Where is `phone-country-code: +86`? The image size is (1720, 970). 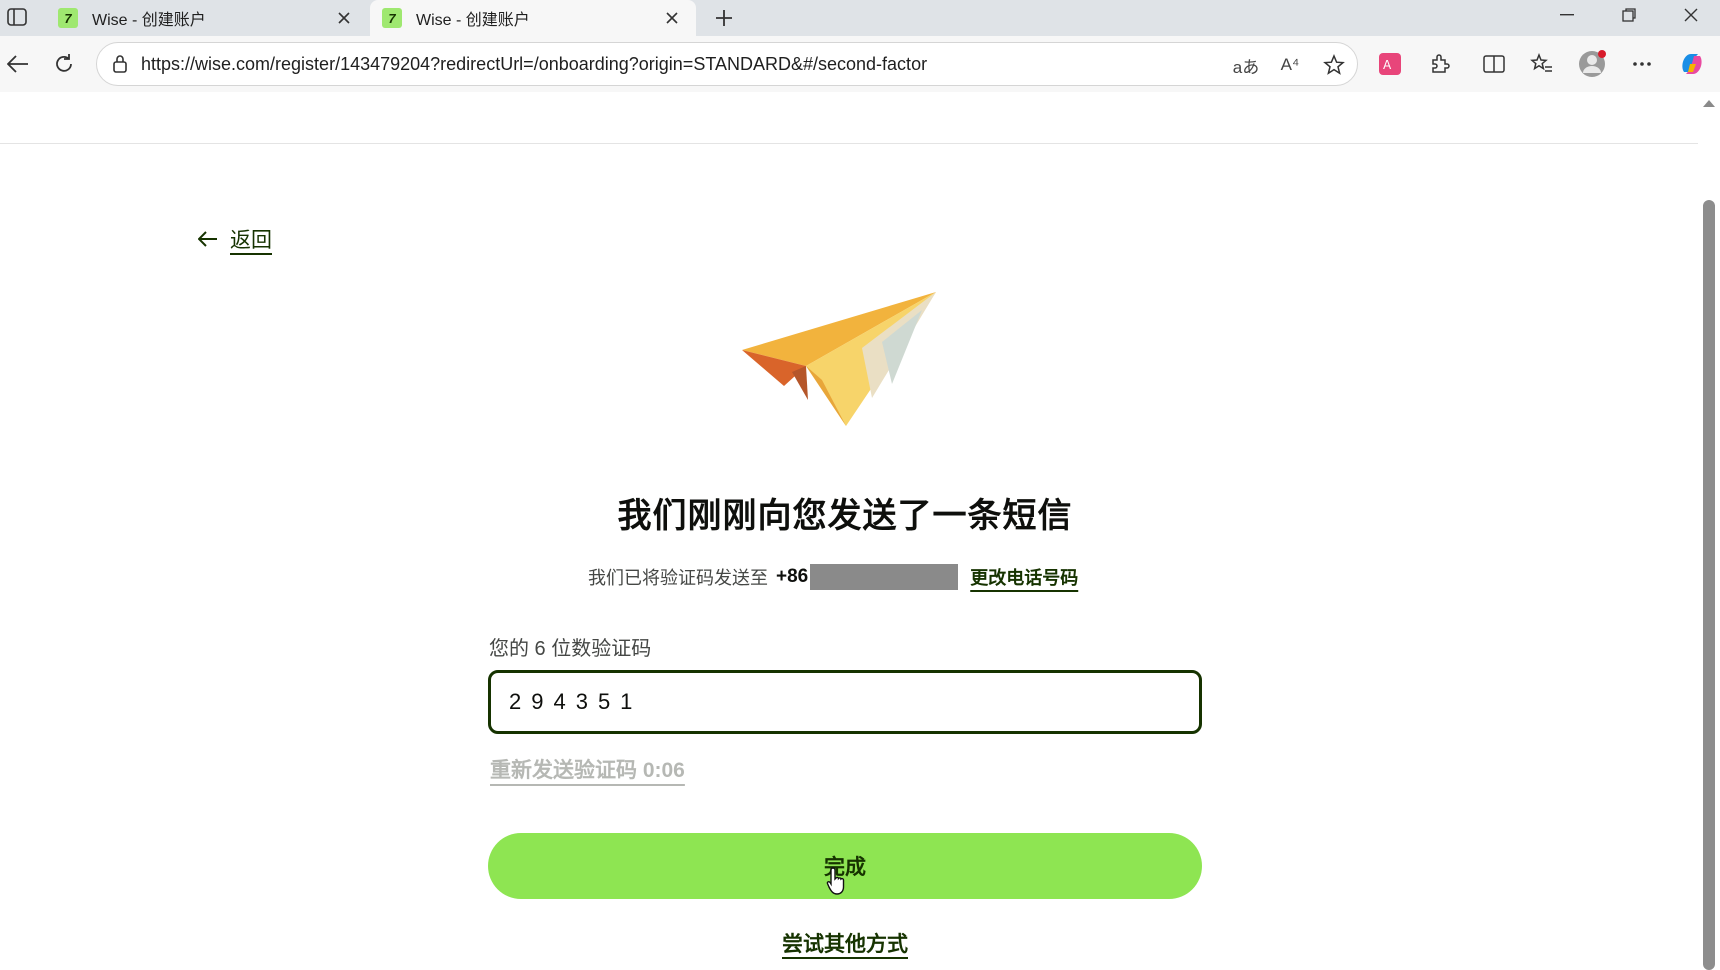 phone-country-code: +86 is located at coordinates (792, 576).